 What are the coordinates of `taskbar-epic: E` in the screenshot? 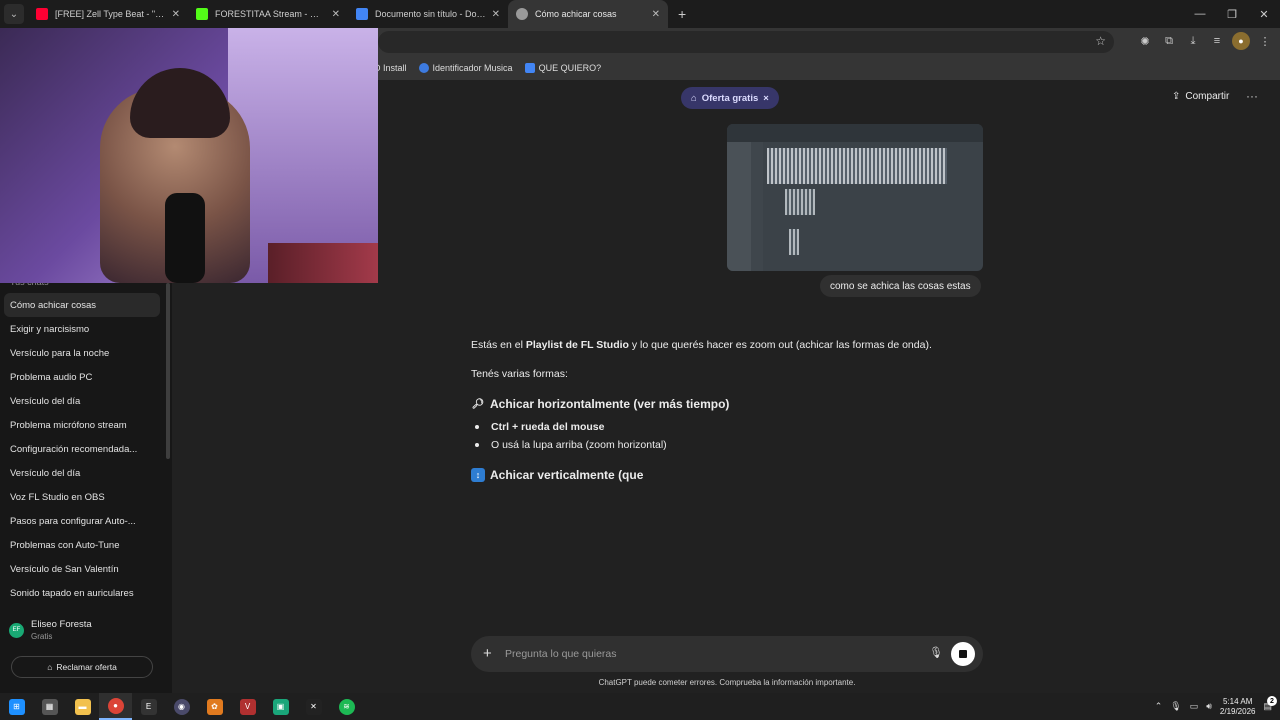 It's located at (148, 706).